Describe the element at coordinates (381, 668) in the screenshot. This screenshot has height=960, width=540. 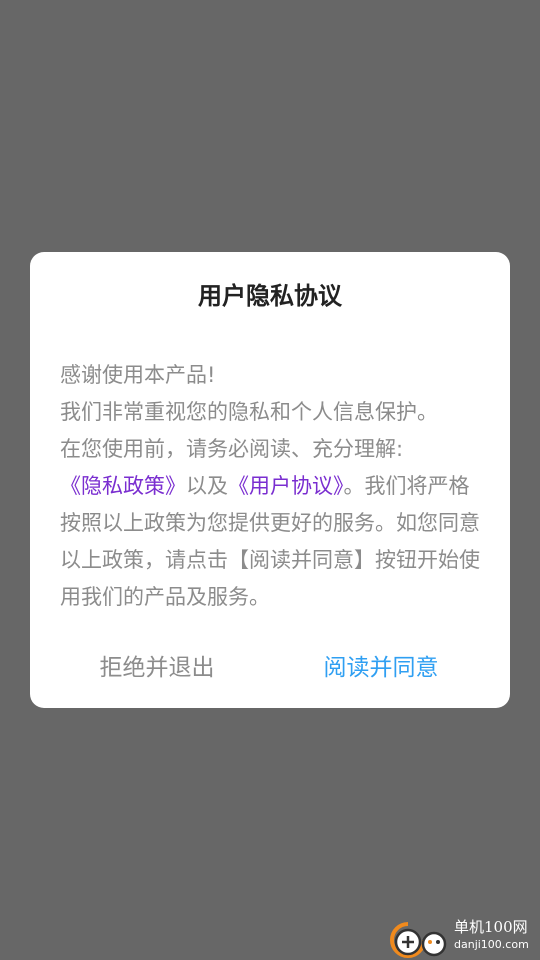
I see `read-agree-button: 阅读并同意` at that location.